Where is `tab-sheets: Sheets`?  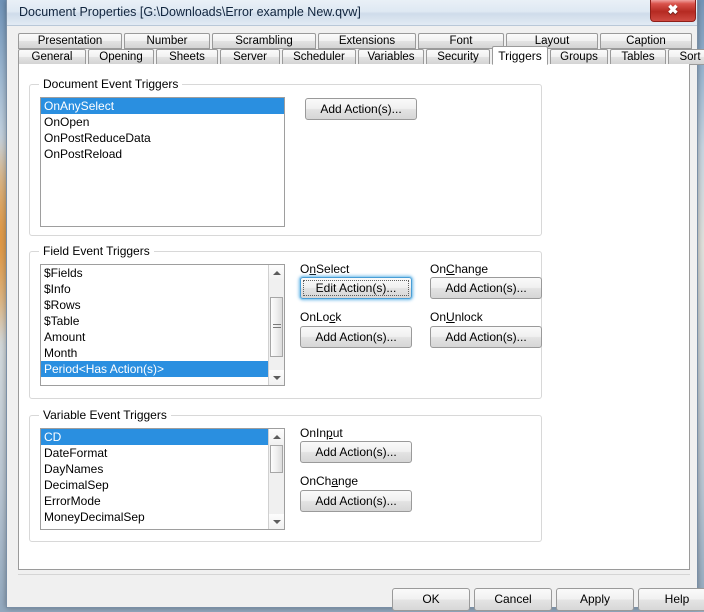 tab-sheets: Sheets is located at coordinates (187, 57).